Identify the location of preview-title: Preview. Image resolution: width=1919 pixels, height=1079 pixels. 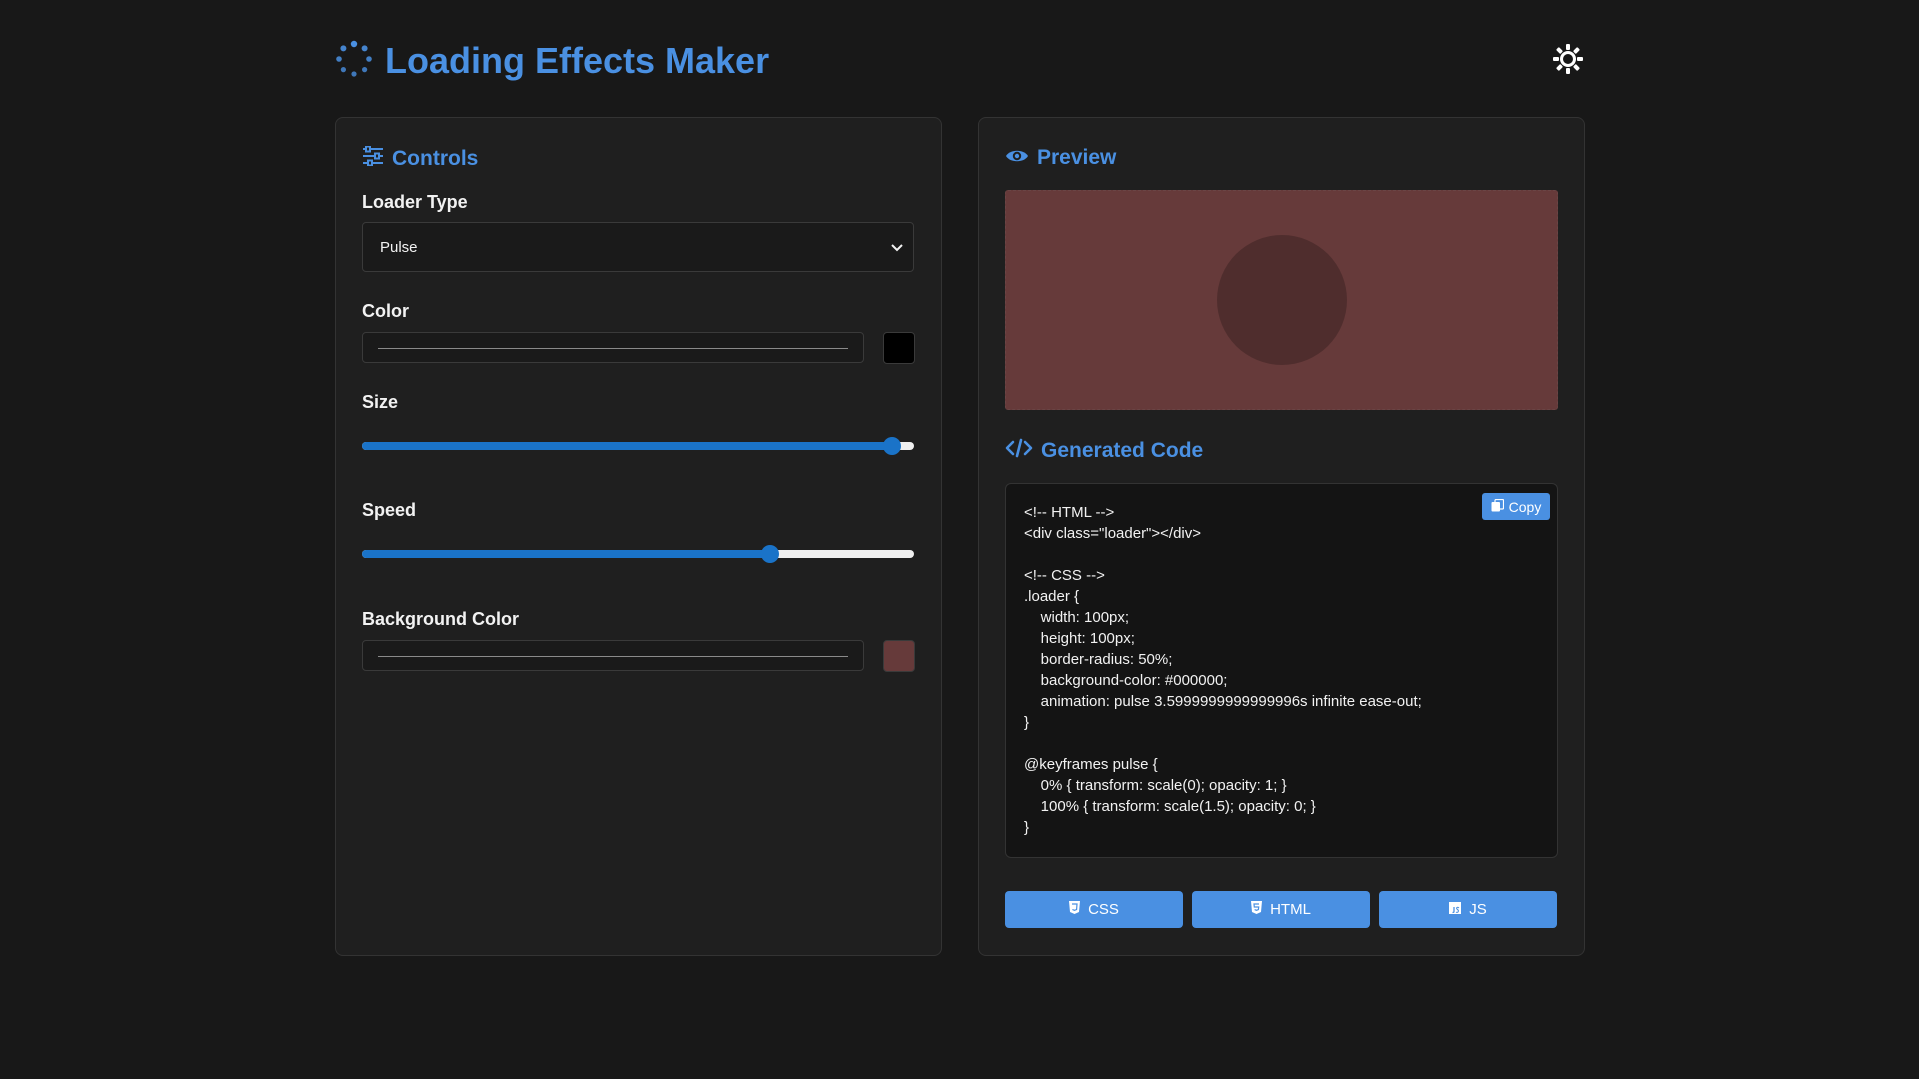
(1077, 157).